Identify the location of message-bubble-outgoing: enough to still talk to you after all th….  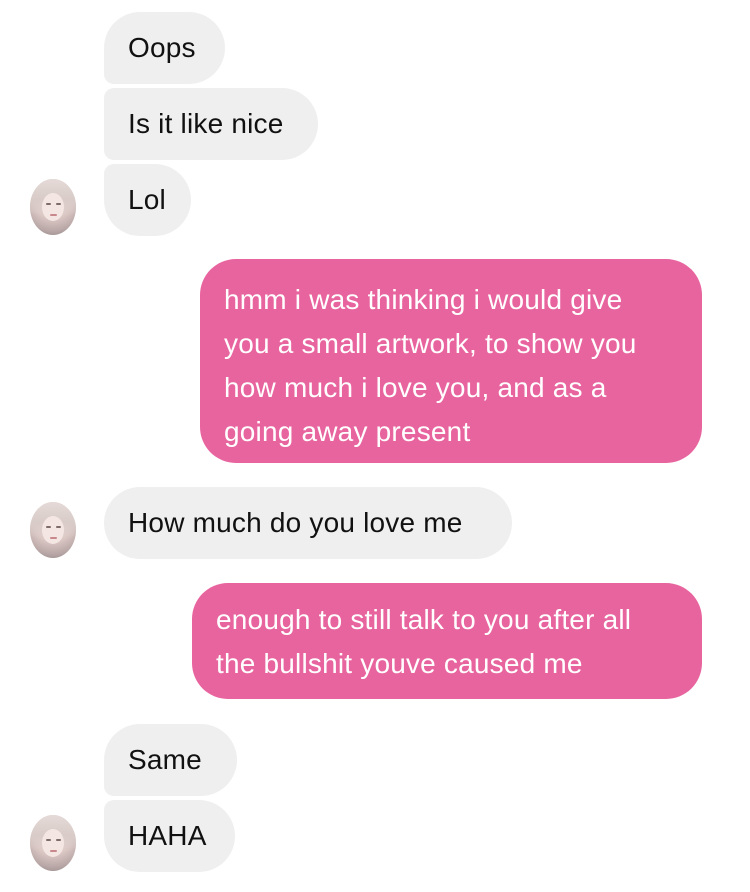
(447, 641).